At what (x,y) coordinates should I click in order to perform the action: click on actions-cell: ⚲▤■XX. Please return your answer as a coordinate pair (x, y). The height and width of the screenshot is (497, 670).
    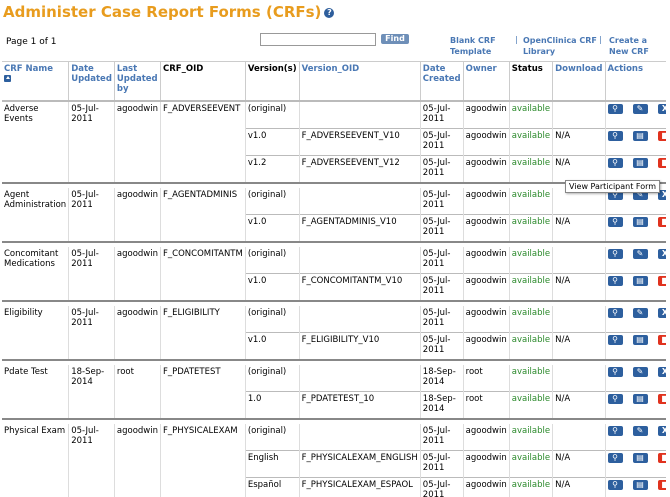
    Looking at the image, I should click on (635, 346).